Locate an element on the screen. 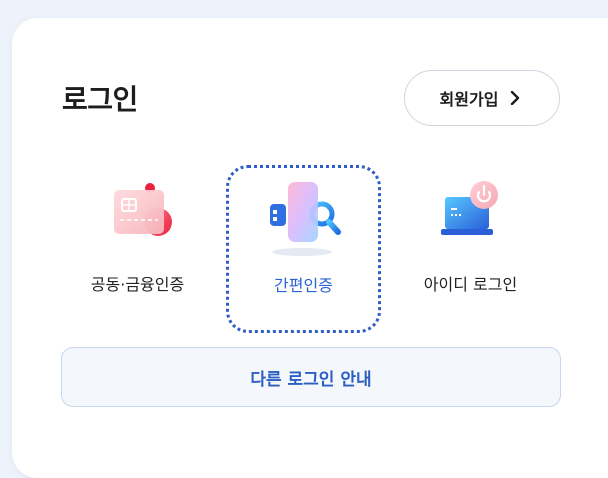 The image size is (608, 478). option-label: 공동·금융인증 is located at coordinates (137, 284).